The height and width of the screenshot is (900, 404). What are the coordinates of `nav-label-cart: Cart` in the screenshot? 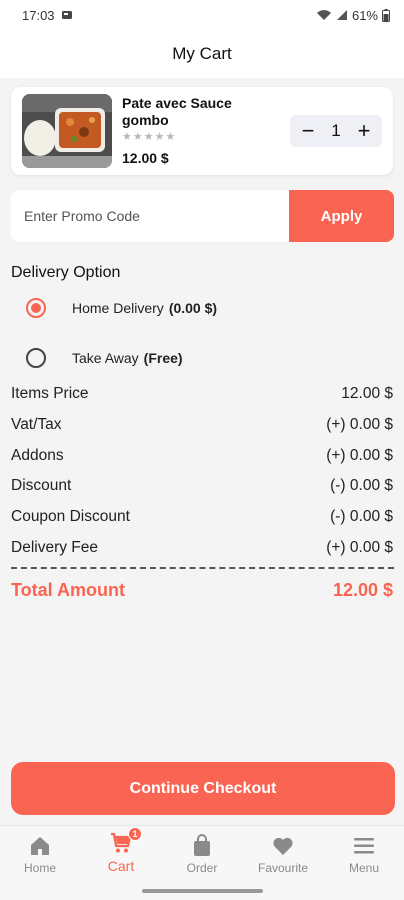 It's located at (121, 866).